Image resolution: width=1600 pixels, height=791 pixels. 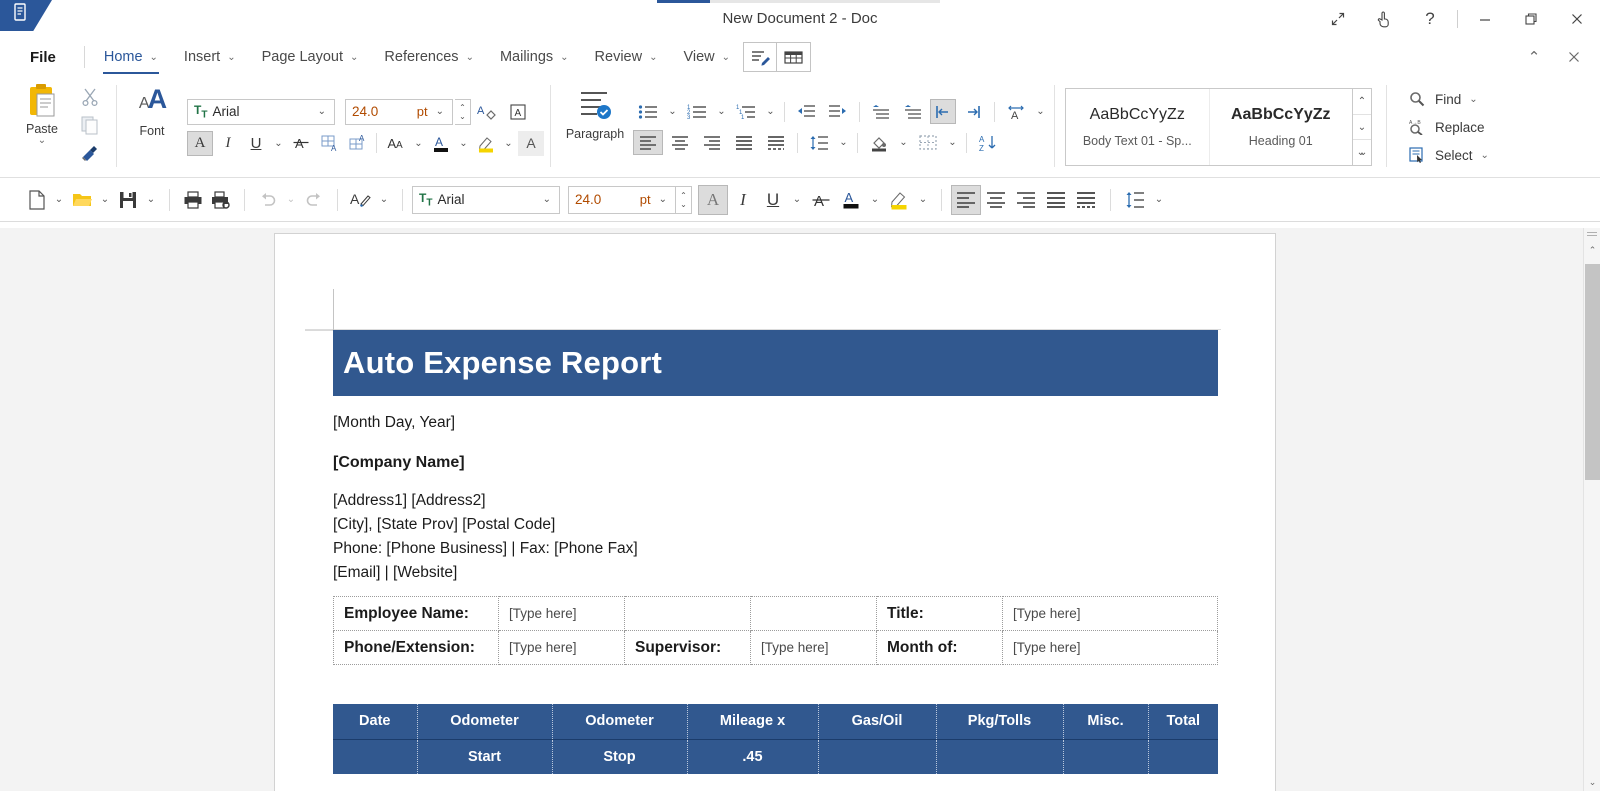 I want to click on superscript-button: A, so click(x=357, y=143).